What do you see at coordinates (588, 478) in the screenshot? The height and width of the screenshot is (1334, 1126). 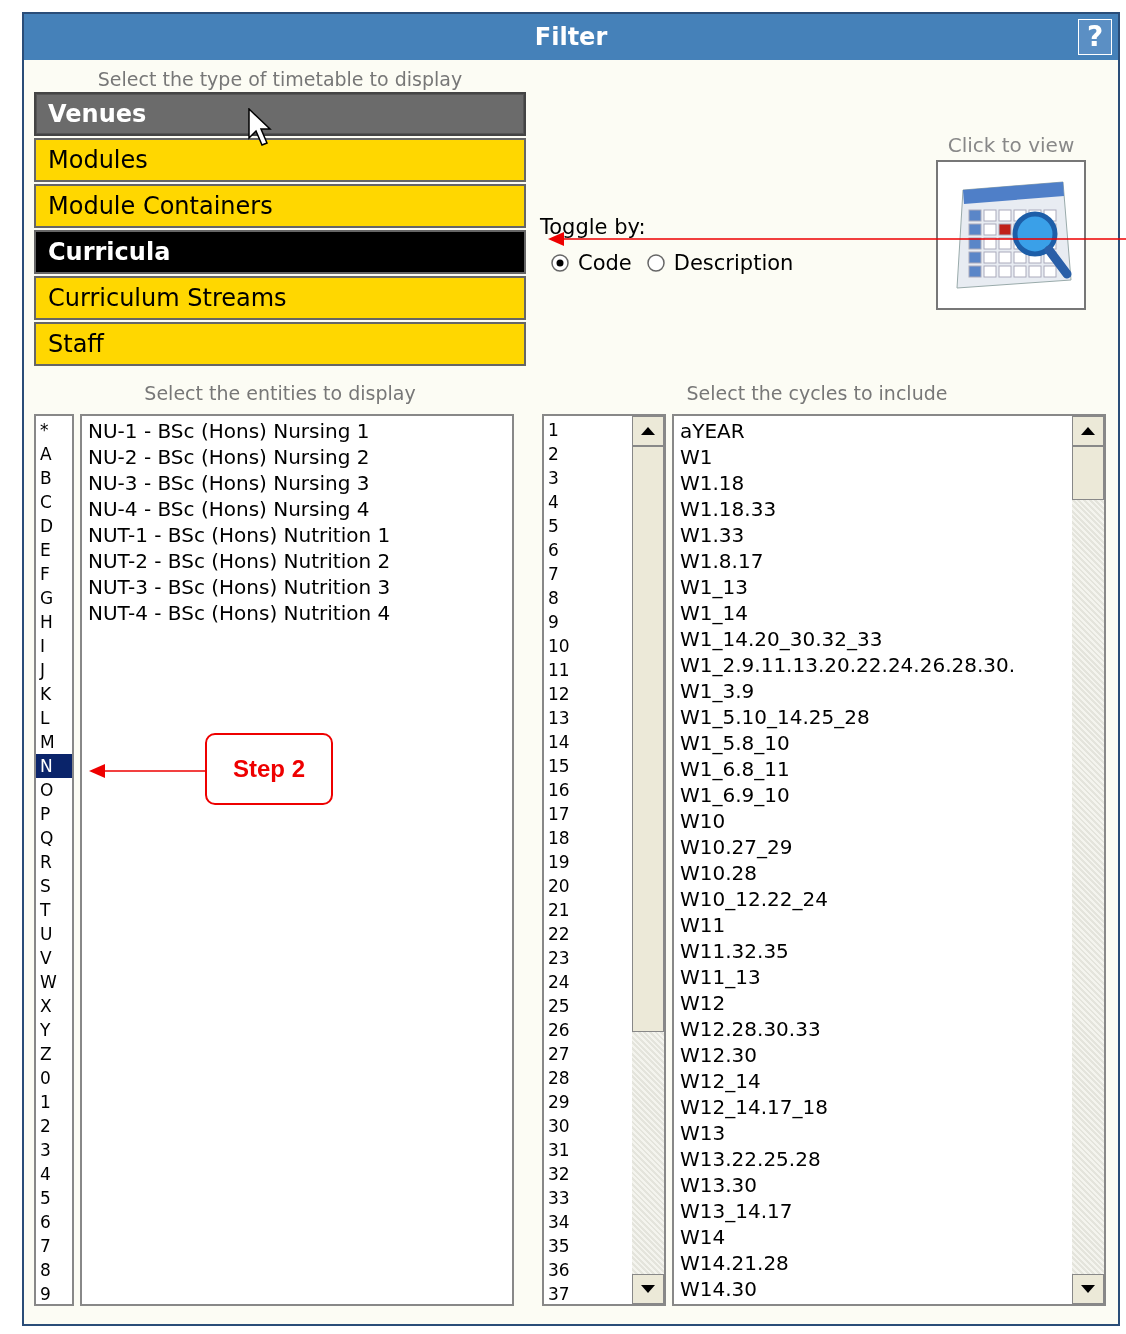 I see `cycle-number: 3` at bounding box center [588, 478].